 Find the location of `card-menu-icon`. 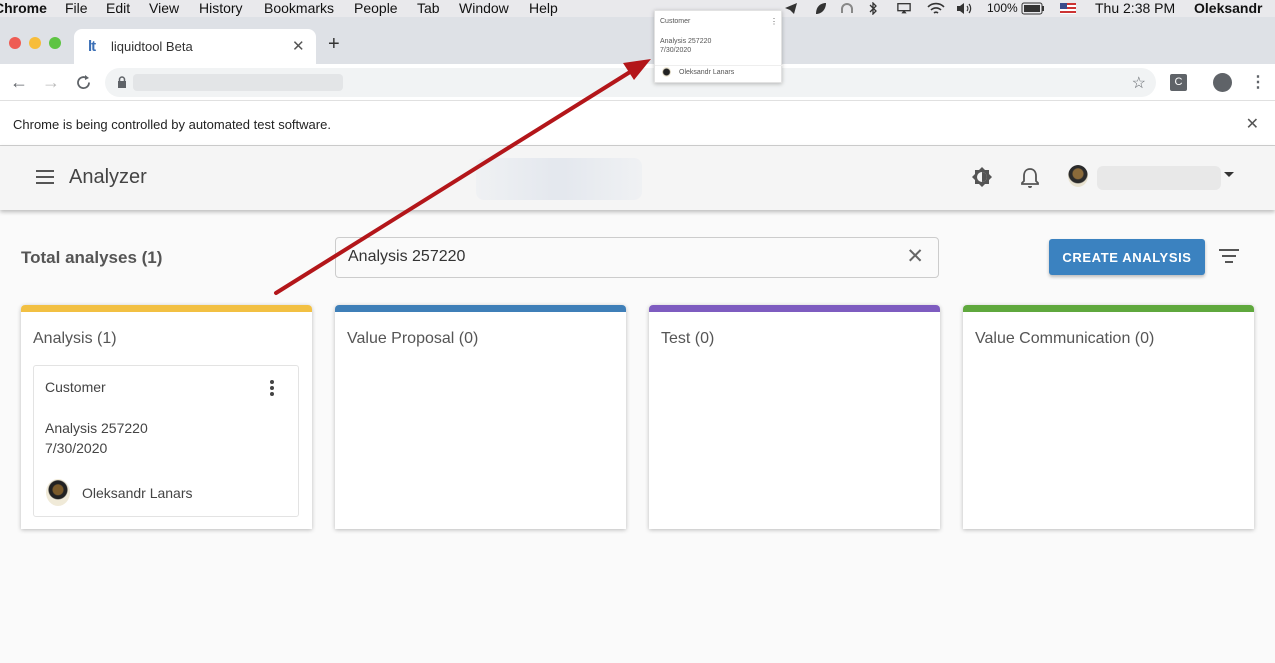

card-menu-icon is located at coordinates (272, 389).